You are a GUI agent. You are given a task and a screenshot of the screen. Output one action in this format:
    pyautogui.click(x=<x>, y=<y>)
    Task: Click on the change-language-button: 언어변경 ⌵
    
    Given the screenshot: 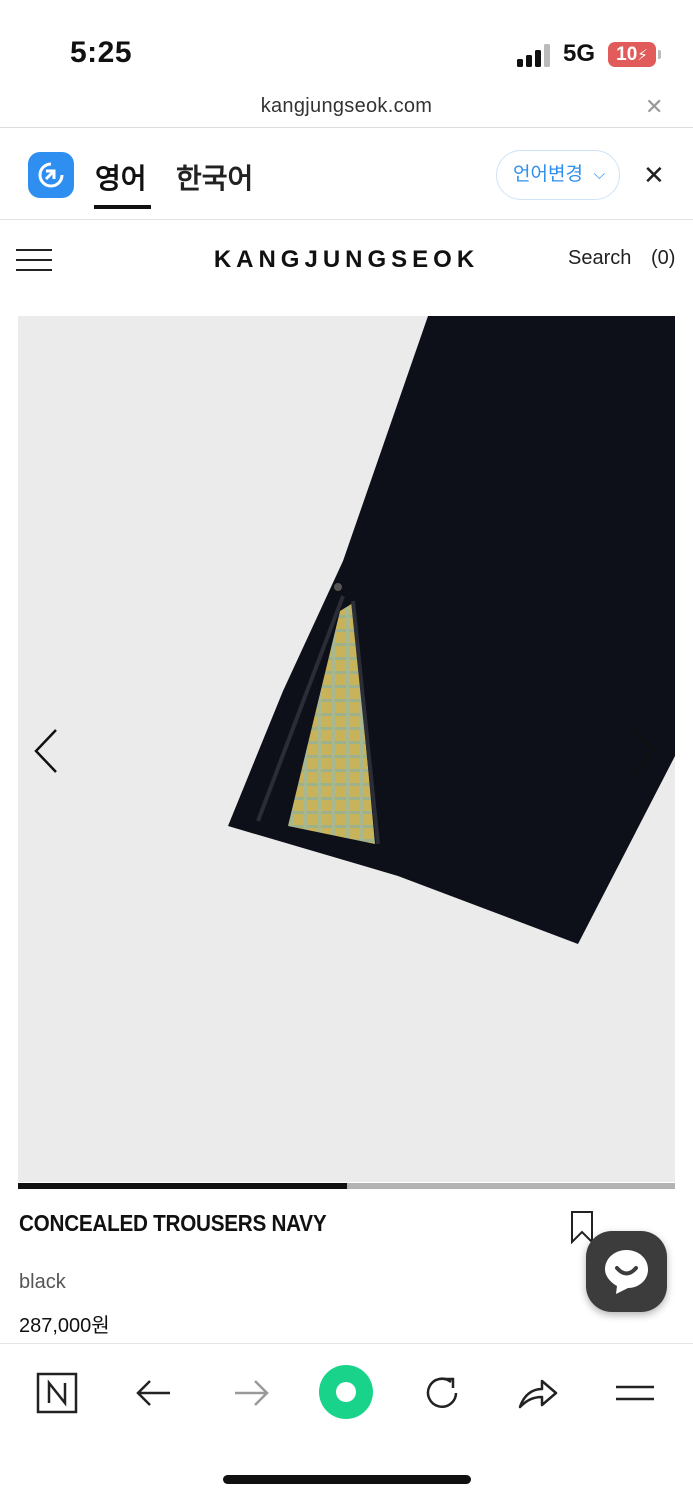 What is the action you would take?
    pyautogui.click(x=558, y=175)
    